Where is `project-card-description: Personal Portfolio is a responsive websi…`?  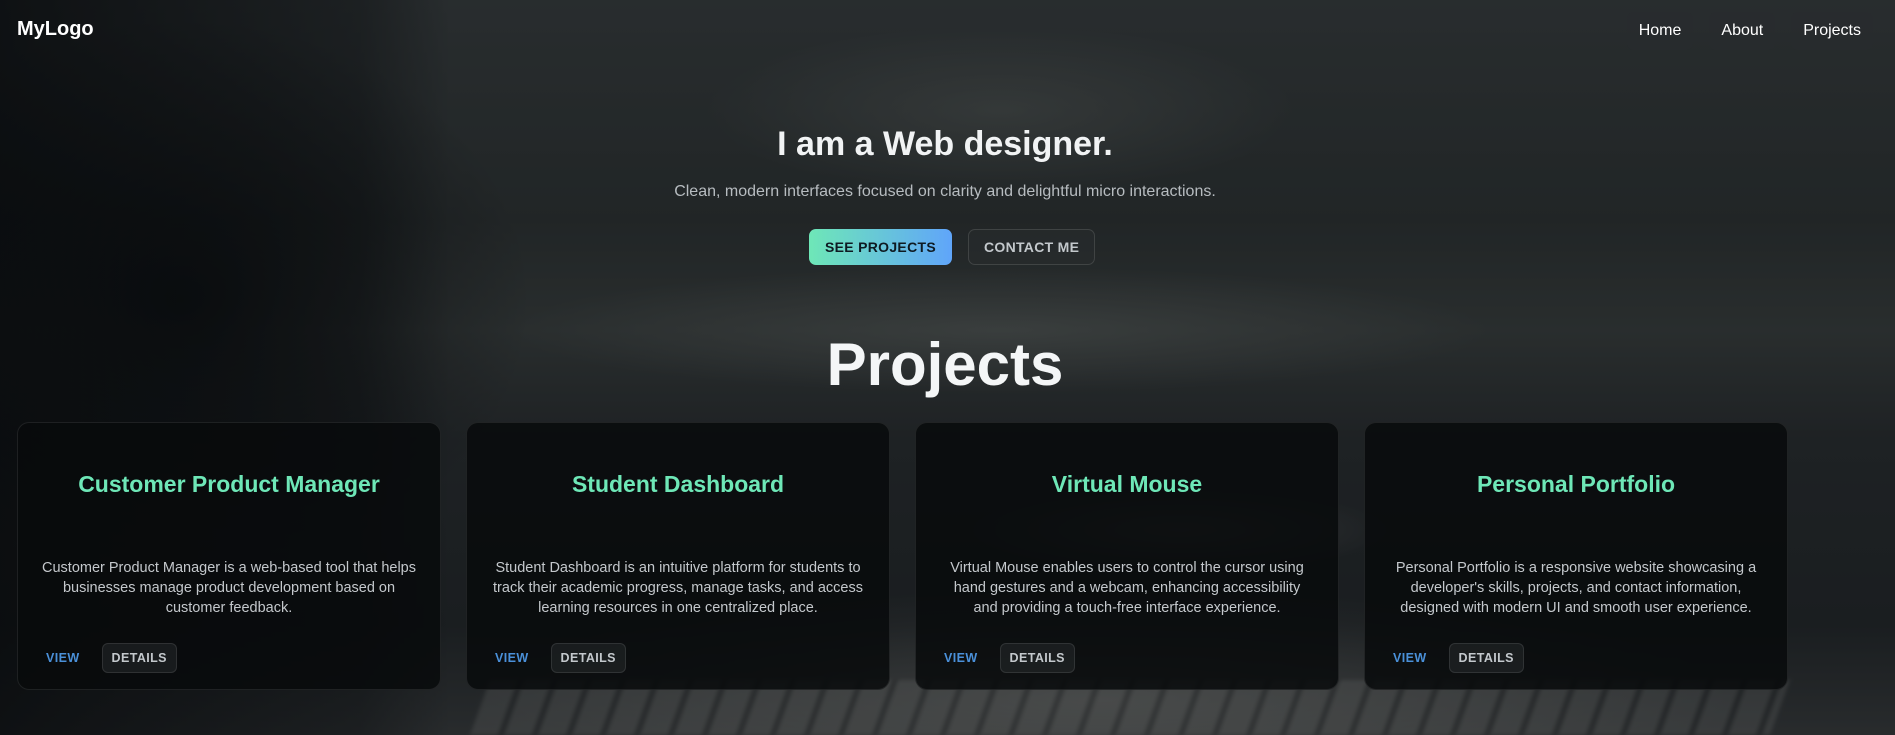 project-card-description: Personal Portfolio is a responsive websi… is located at coordinates (1576, 588).